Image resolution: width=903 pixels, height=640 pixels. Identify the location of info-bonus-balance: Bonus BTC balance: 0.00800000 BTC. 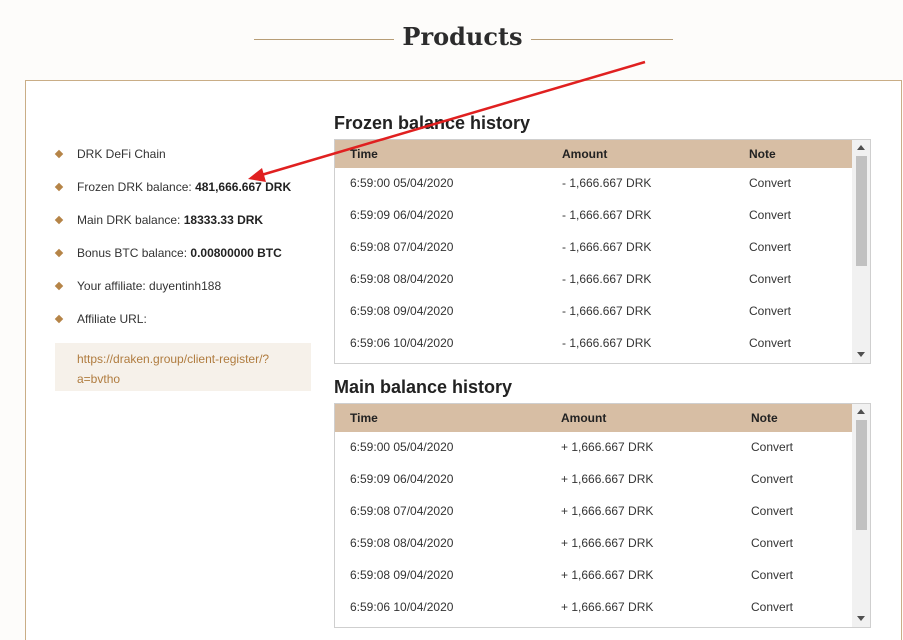
(172, 260).